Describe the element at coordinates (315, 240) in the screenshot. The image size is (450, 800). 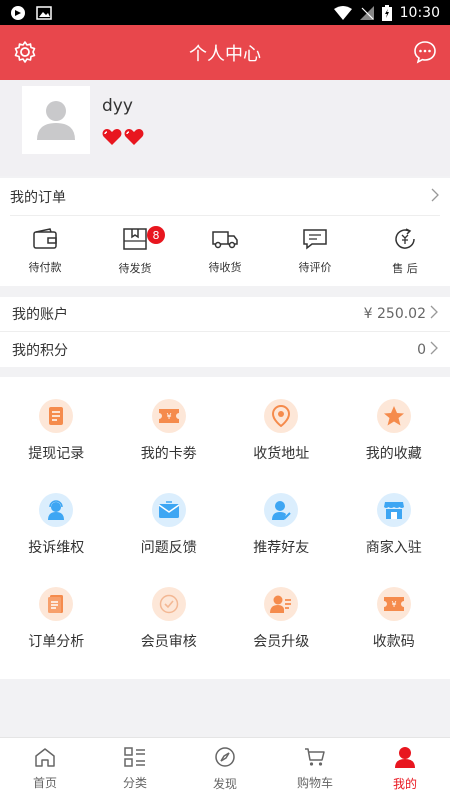
I see `comment-icon` at that location.